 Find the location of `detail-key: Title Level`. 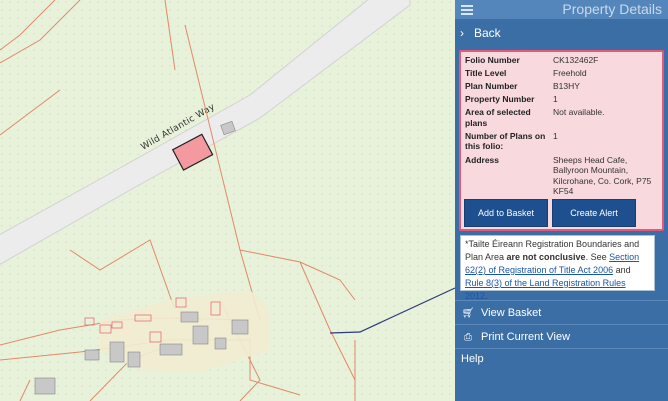

detail-key: Title Level is located at coordinates (486, 73).